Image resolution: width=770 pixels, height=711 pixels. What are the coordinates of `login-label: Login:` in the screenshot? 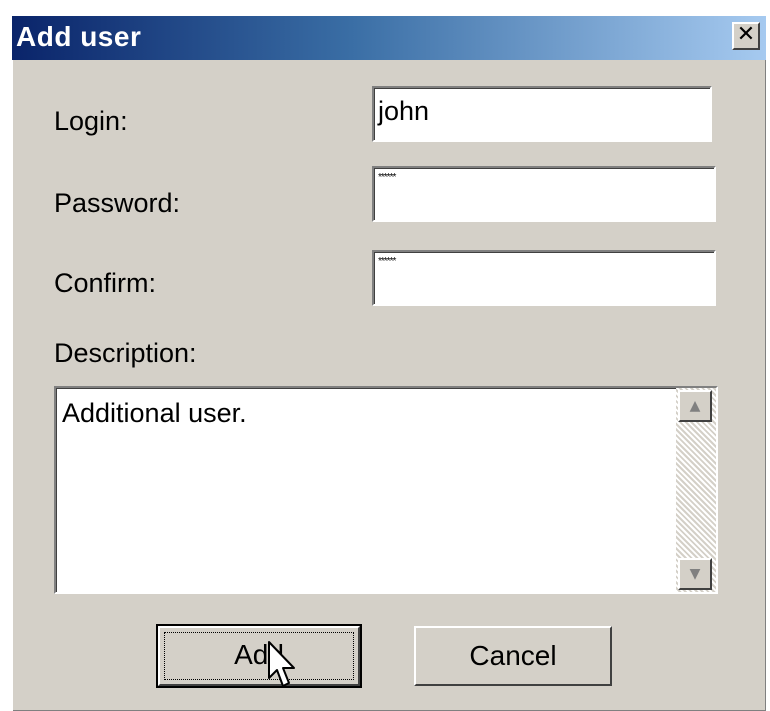 It's located at (91, 121).